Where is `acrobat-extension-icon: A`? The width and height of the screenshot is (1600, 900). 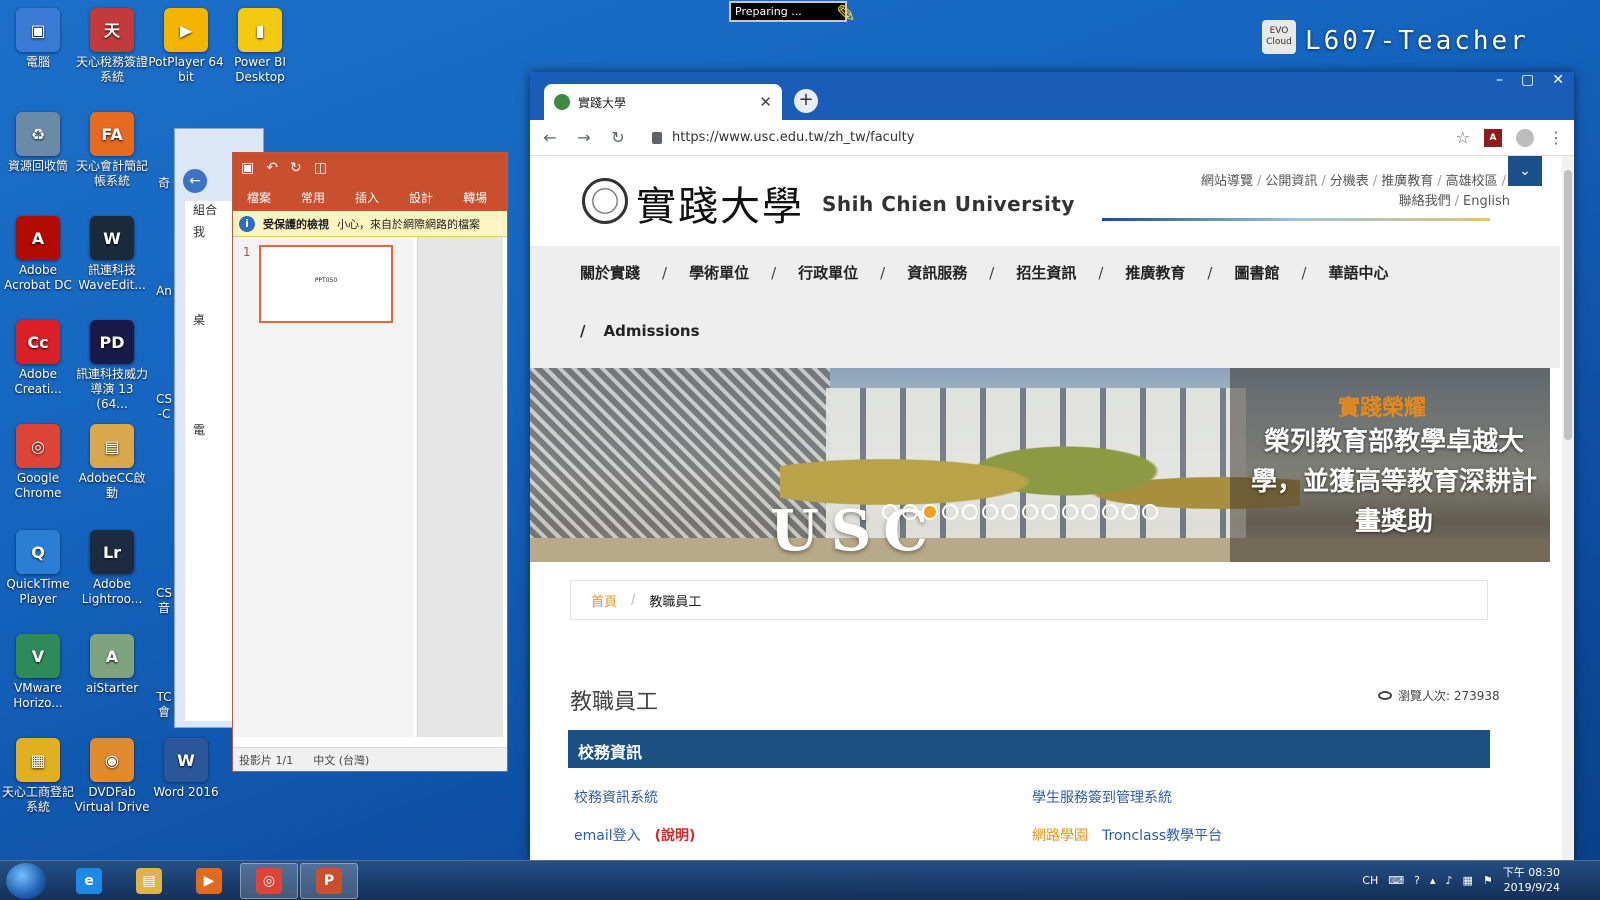 acrobat-extension-icon: A is located at coordinates (1493, 137).